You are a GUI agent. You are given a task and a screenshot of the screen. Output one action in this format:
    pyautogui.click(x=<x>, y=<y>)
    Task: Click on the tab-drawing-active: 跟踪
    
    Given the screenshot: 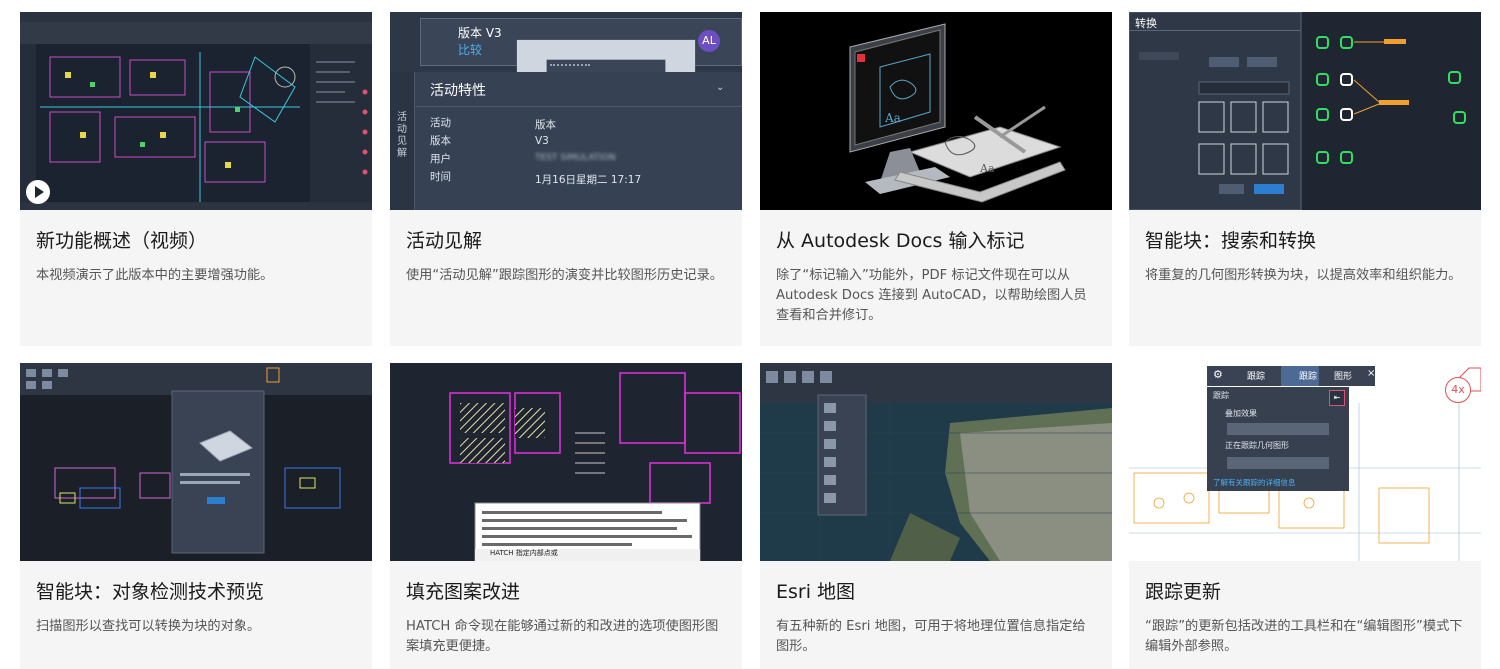 What is the action you would take?
    pyautogui.click(x=1308, y=375)
    